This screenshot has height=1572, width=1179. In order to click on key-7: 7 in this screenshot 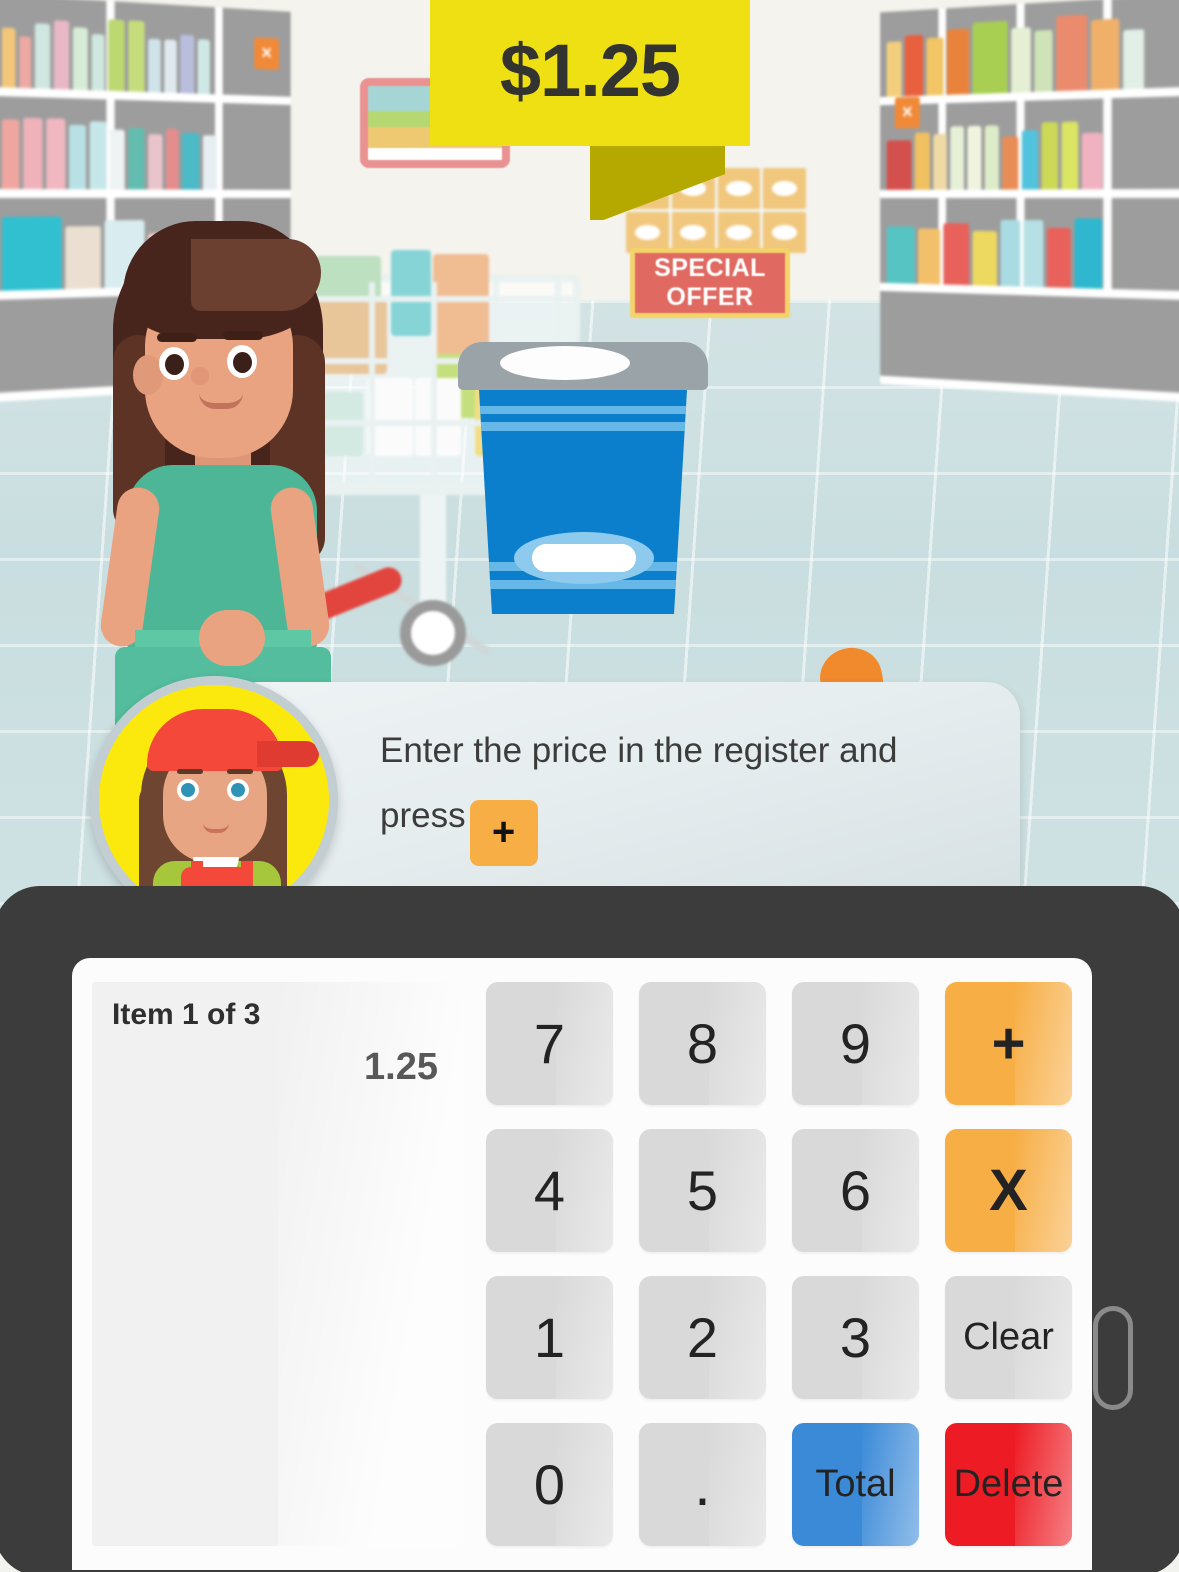, I will do `click(549, 1043)`.